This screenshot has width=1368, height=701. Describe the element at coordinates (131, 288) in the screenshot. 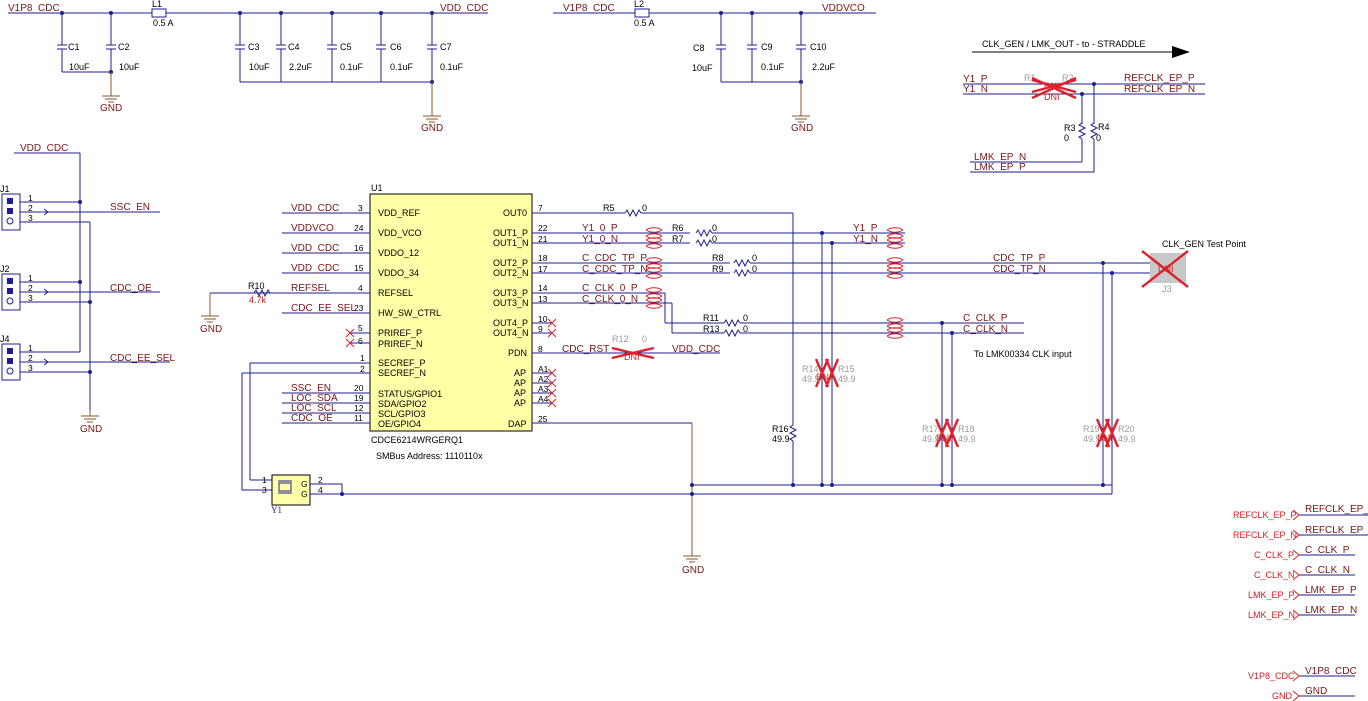

I see `cdc-oe-label: CDC_OE` at that location.